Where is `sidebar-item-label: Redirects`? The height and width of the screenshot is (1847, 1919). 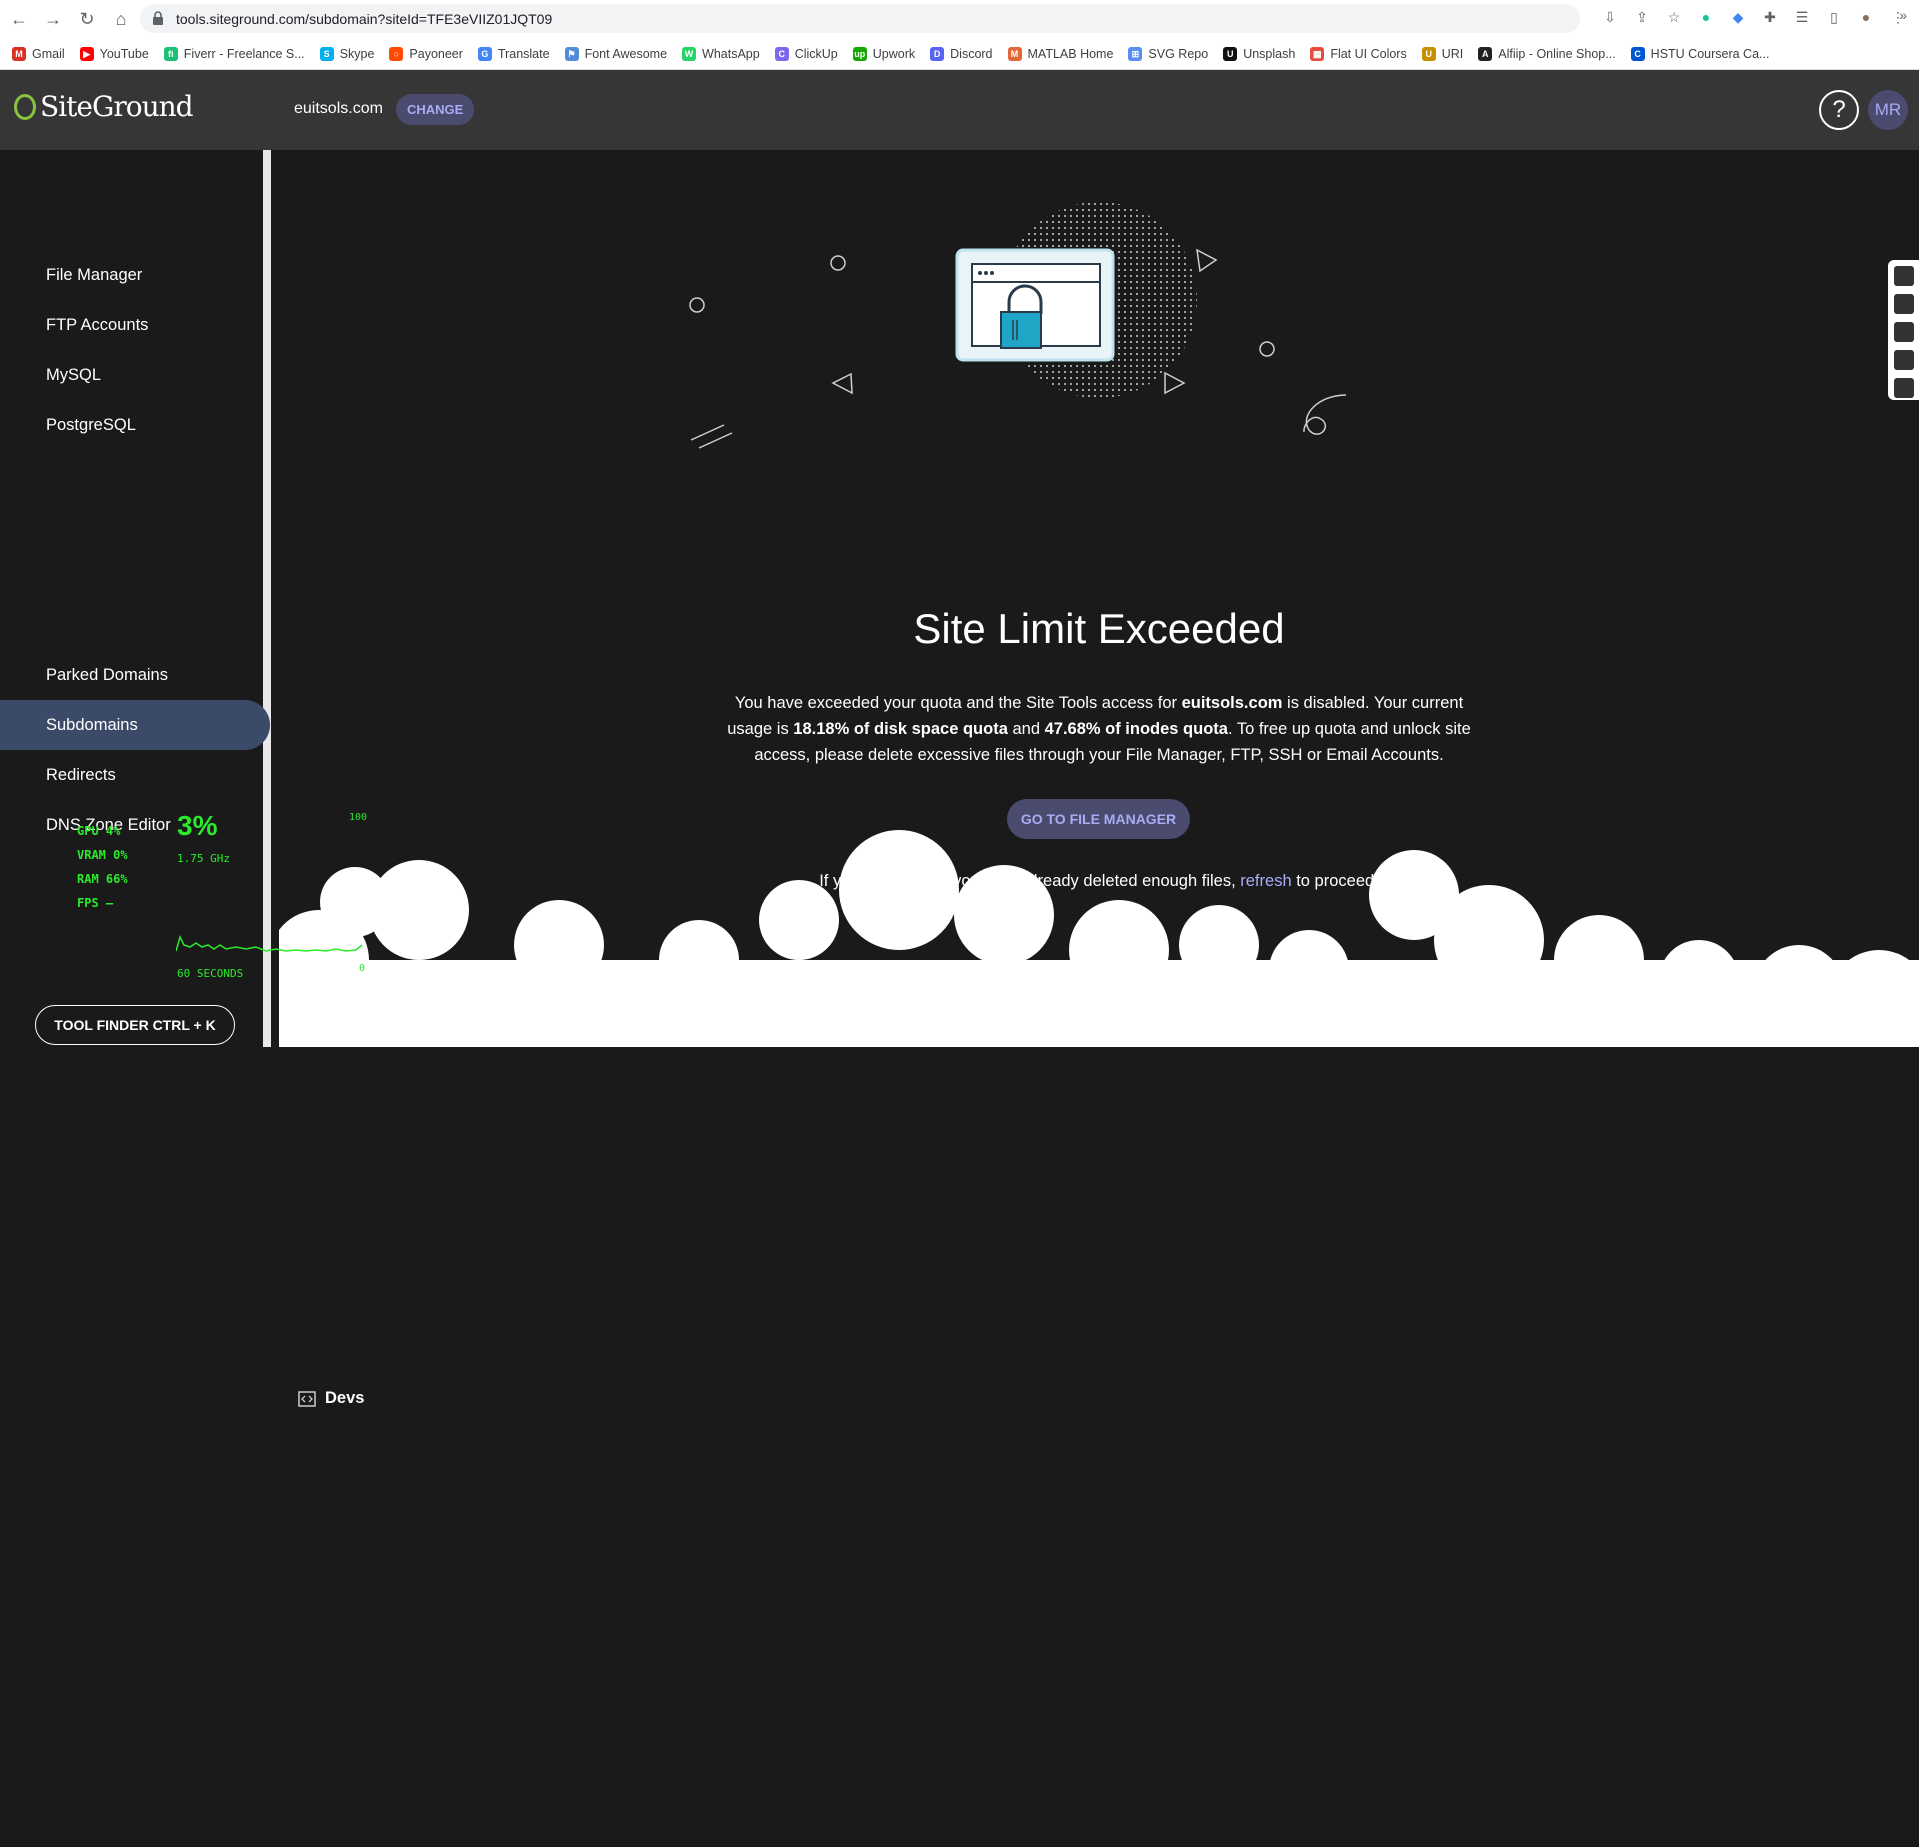
sidebar-item-label: Redirects is located at coordinates (81, 774).